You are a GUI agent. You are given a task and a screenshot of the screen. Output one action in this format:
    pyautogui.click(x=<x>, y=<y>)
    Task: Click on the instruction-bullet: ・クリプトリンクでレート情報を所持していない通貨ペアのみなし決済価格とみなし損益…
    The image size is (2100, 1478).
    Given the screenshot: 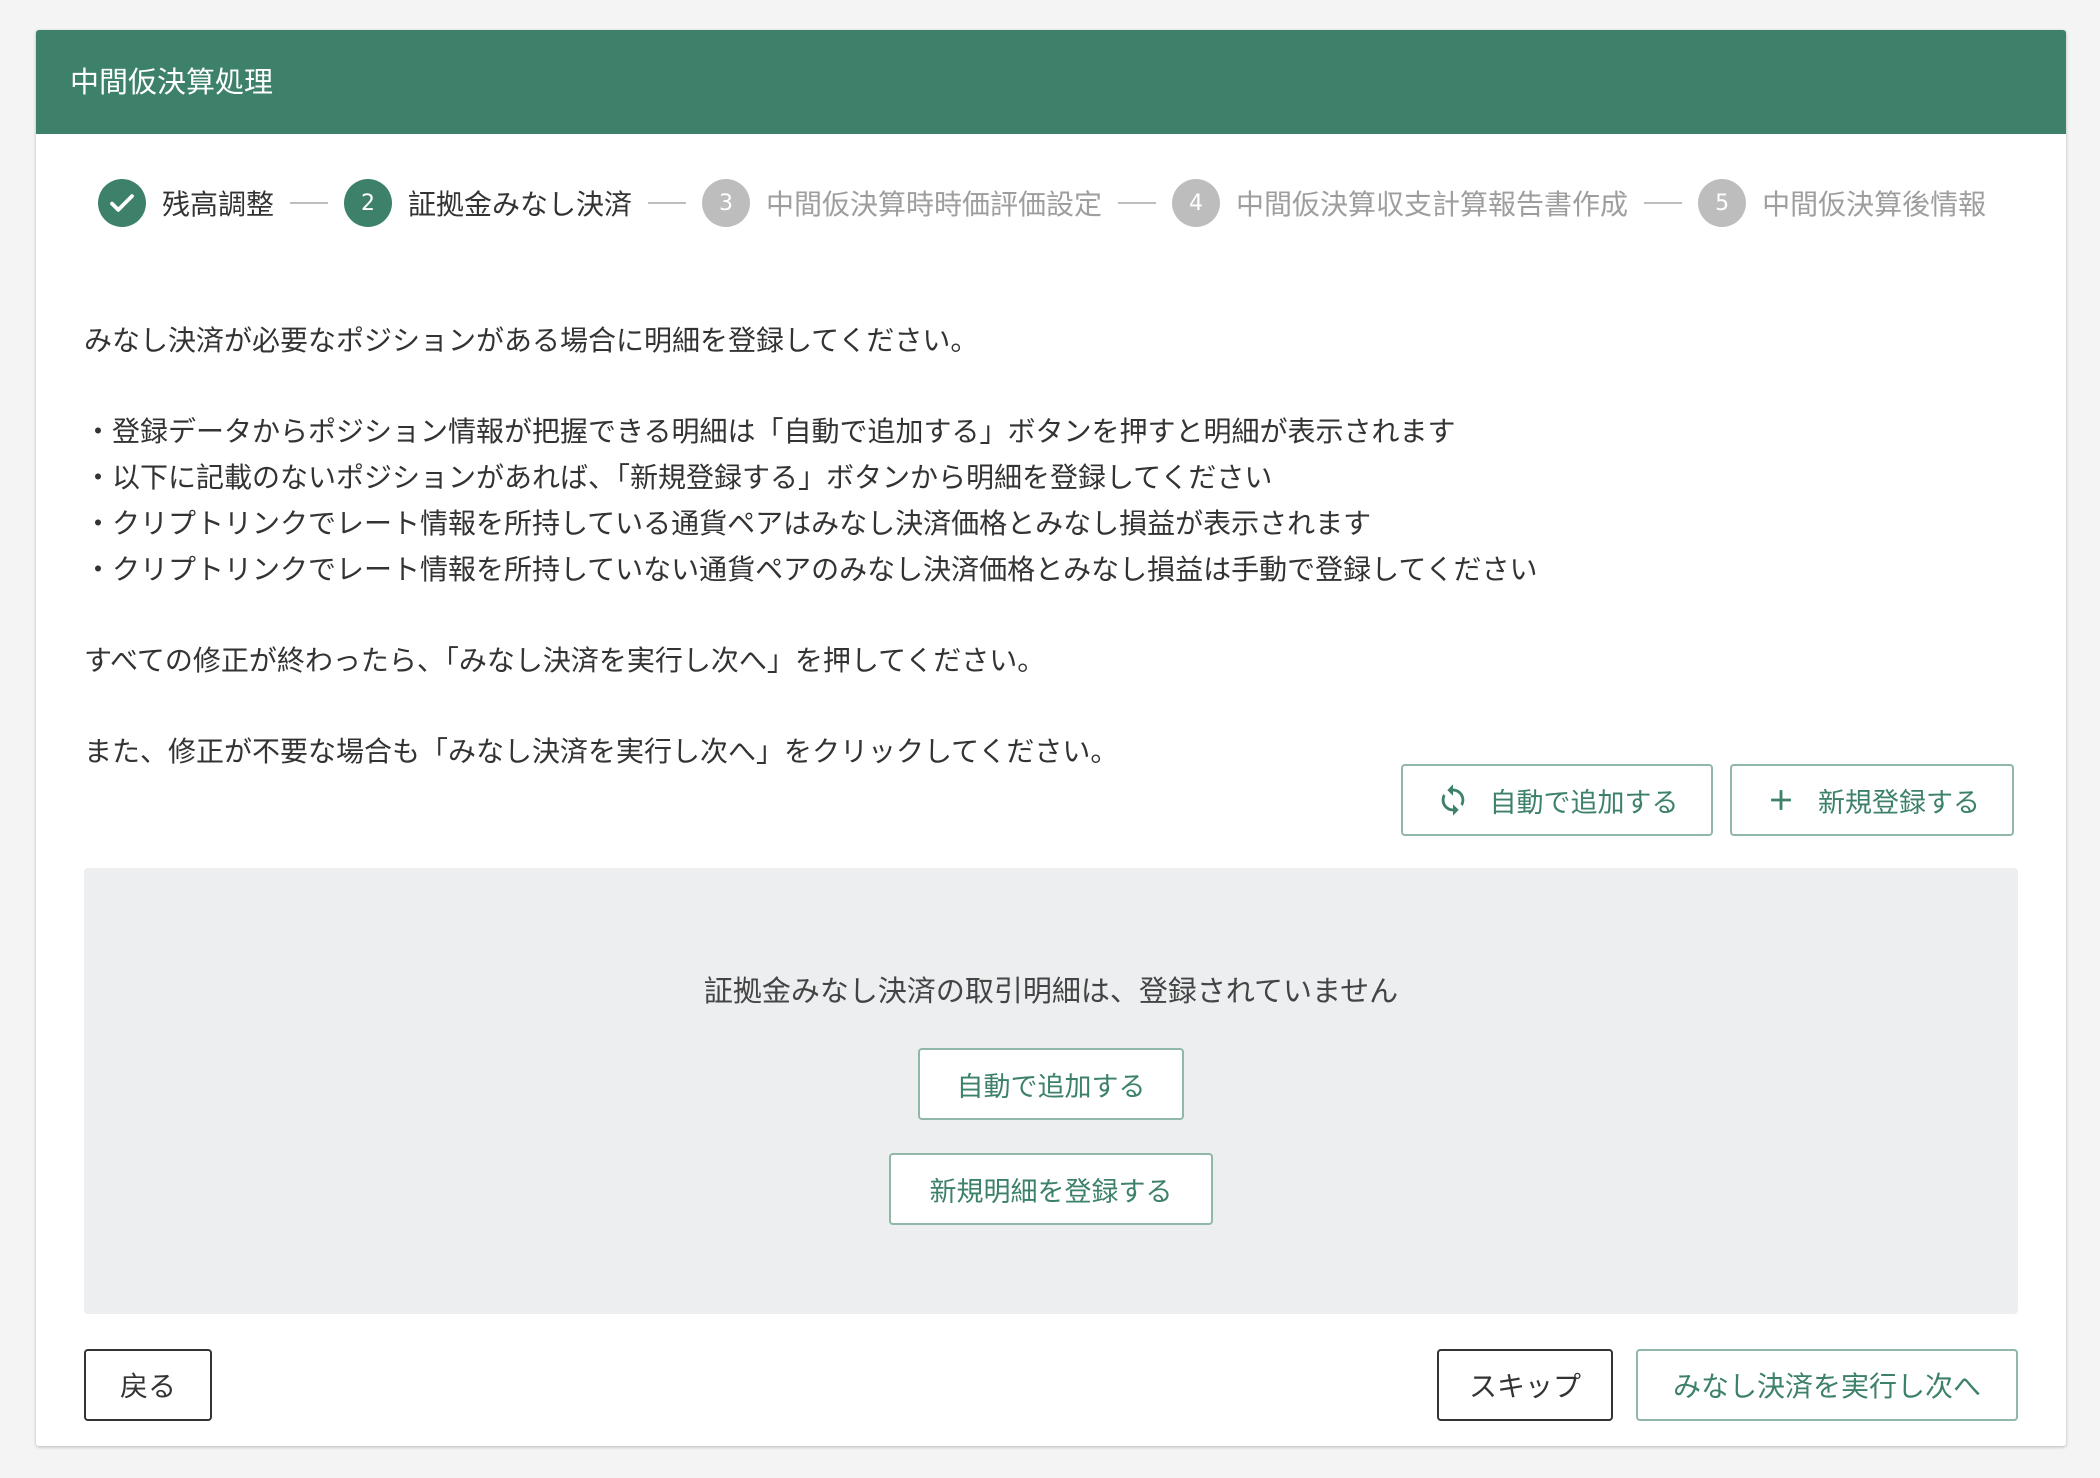 What is the action you would take?
    pyautogui.click(x=811, y=569)
    